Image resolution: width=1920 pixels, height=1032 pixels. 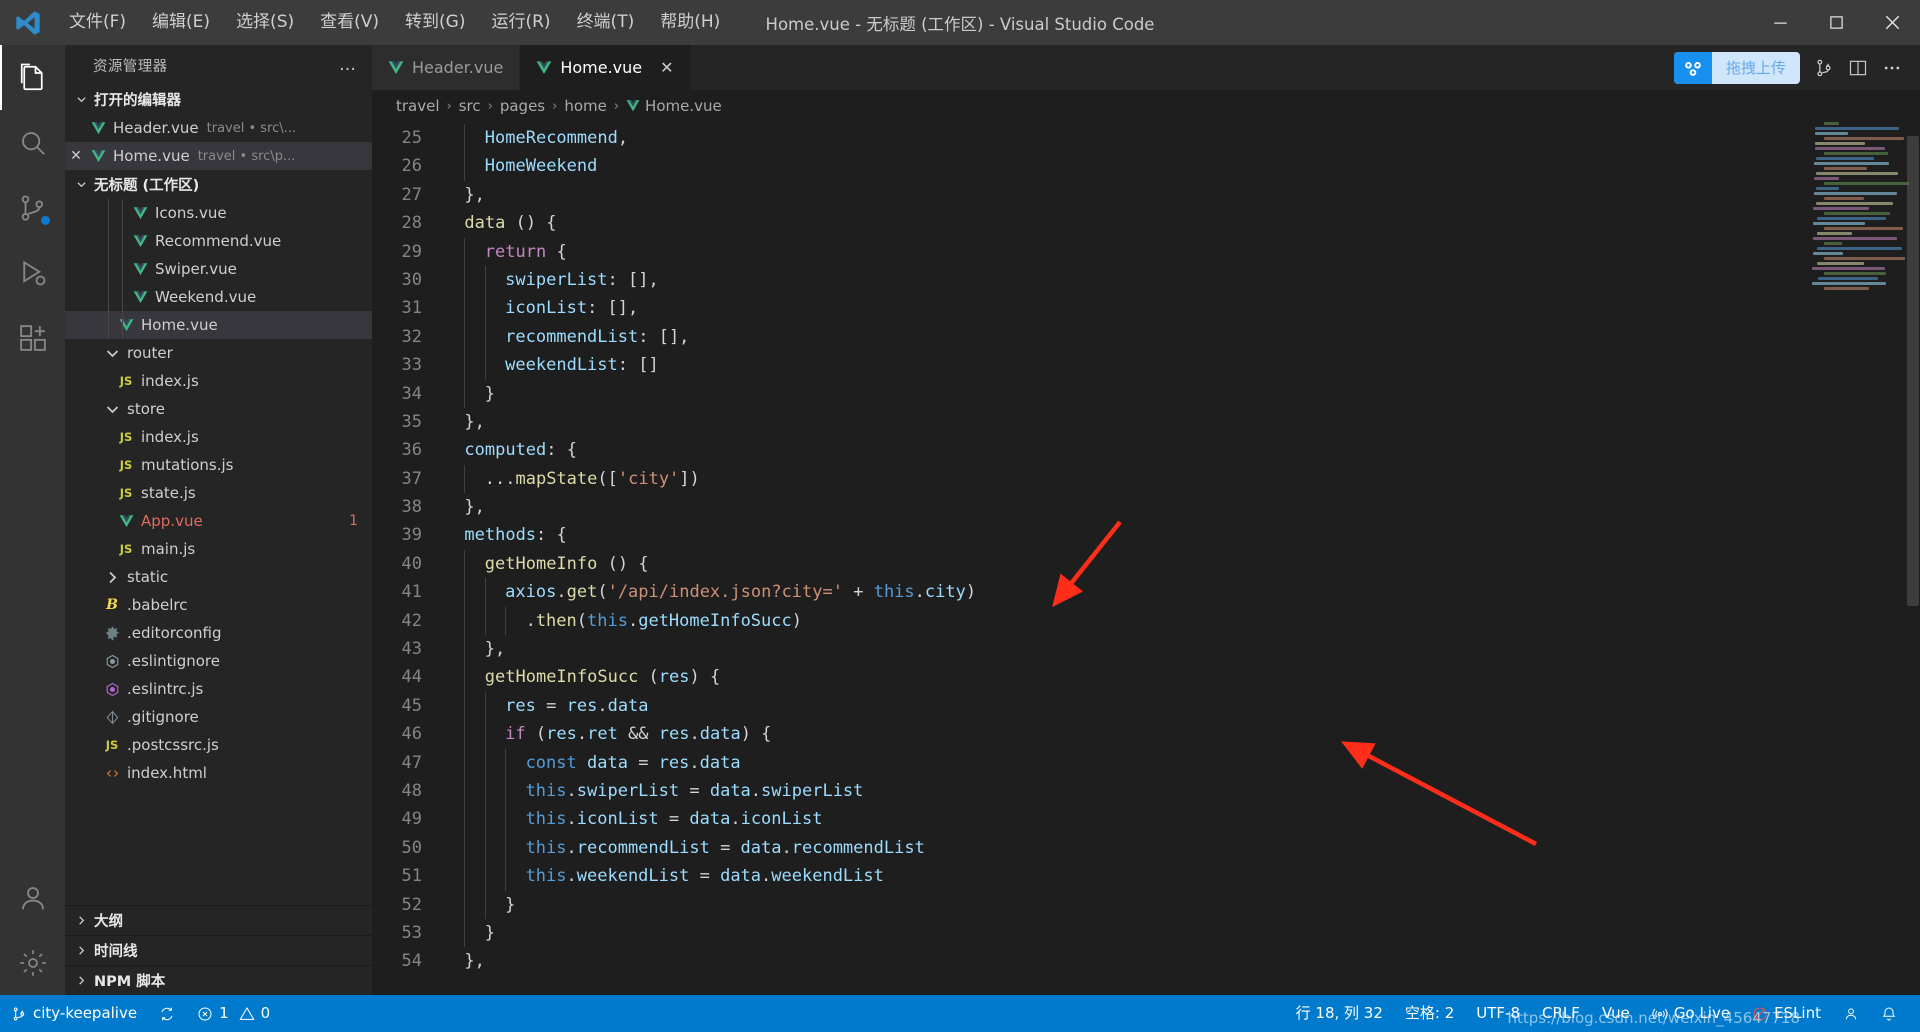 What do you see at coordinates (1892, 22) in the screenshot?
I see `close-button` at bounding box center [1892, 22].